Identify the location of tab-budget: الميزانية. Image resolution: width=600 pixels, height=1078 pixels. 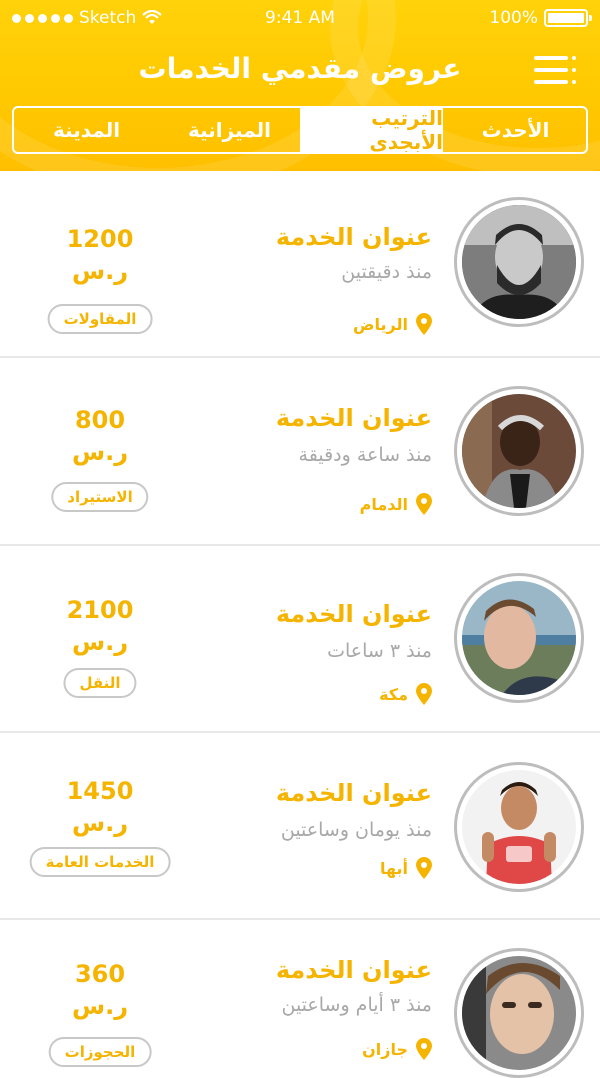
(228, 130).